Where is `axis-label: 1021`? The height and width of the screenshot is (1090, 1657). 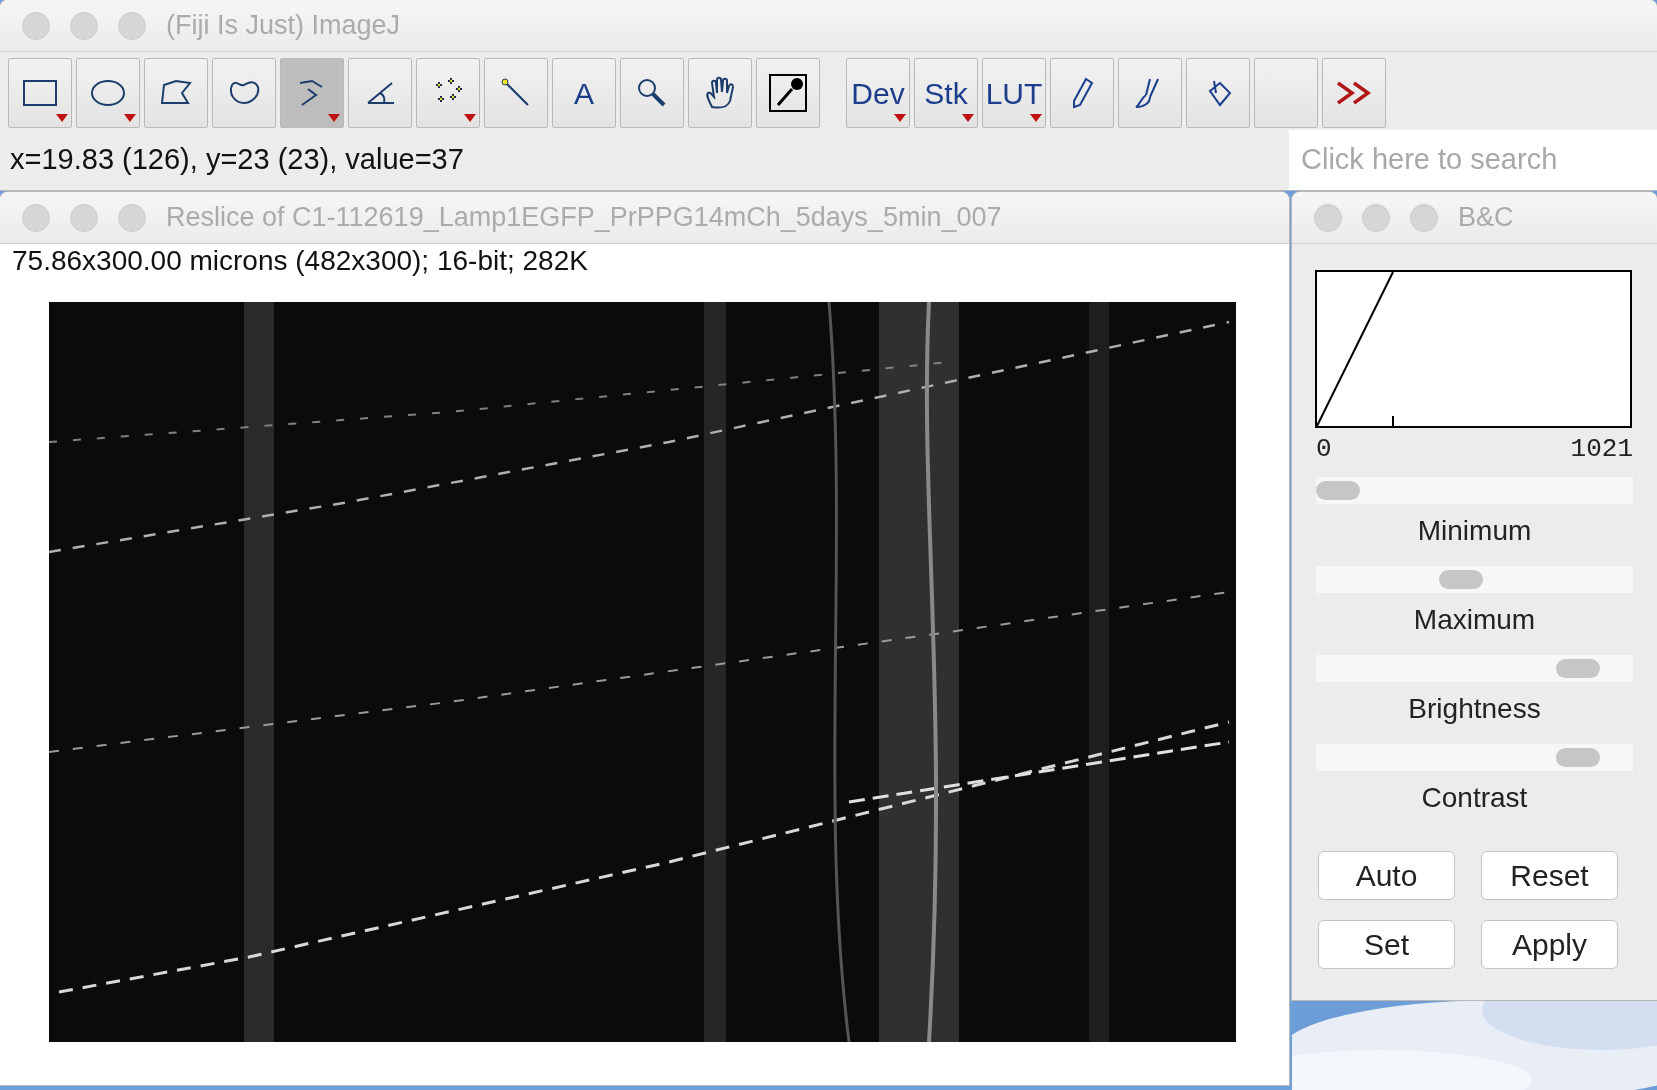 axis-label: 1021 is located at coordinates (1601, 449).